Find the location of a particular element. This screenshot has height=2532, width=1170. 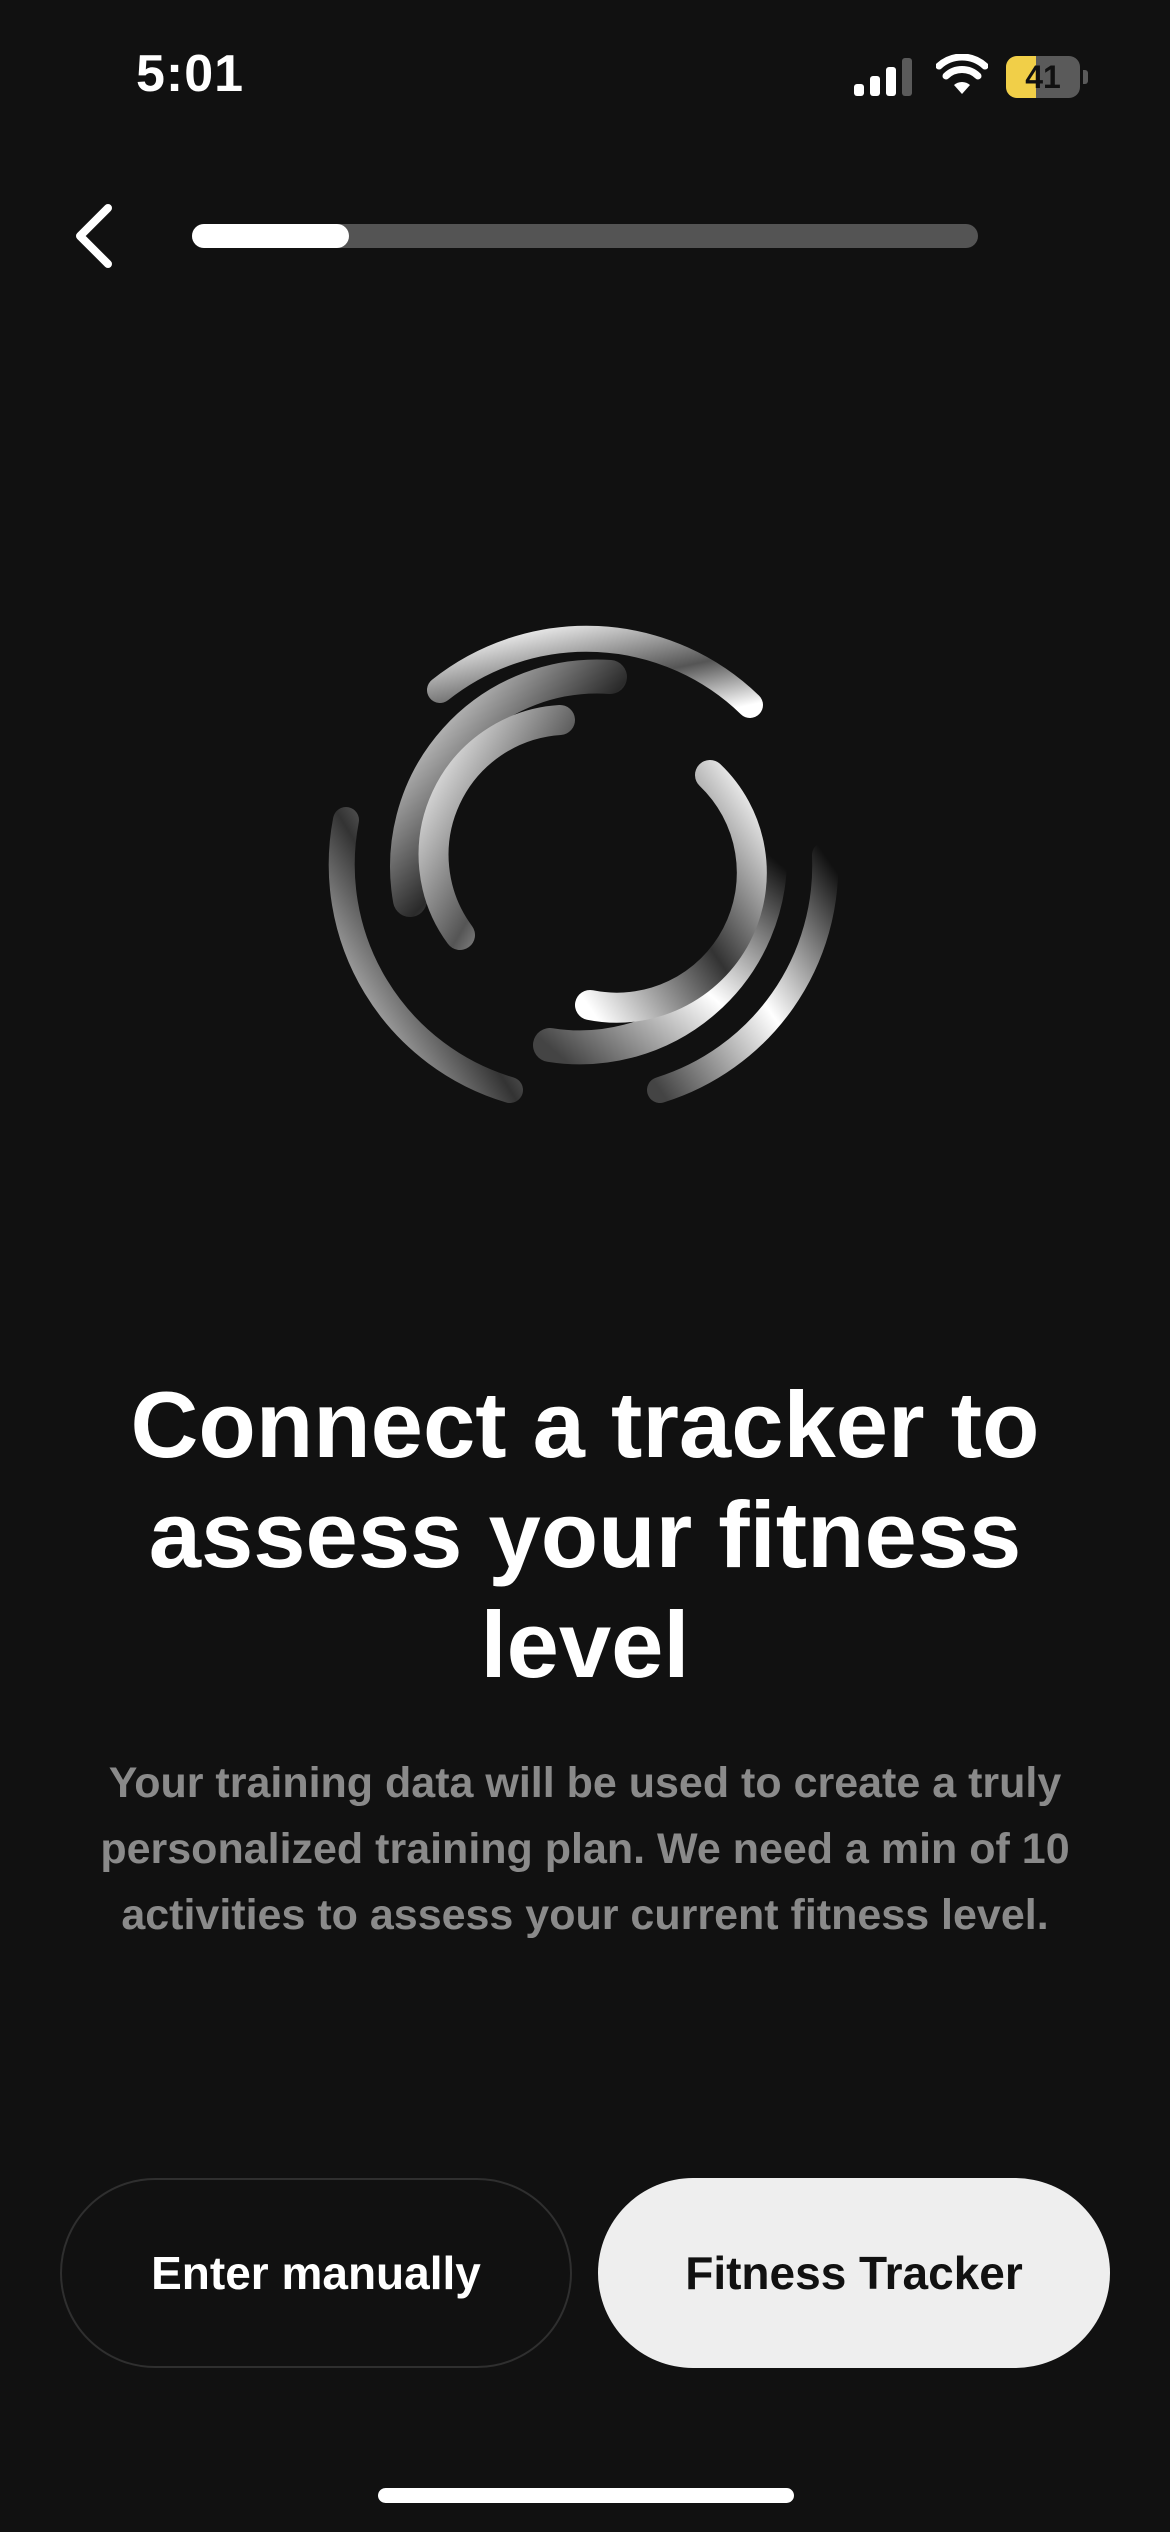

tracker-rings-icon is located at coordinates (583, 864).